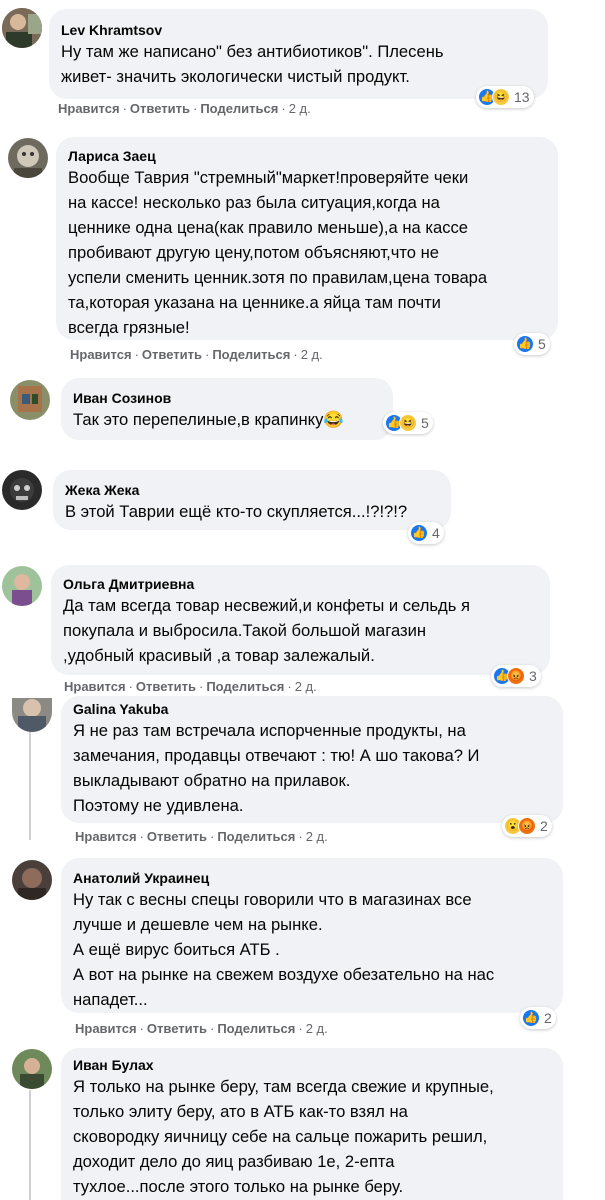  I want to click on comment-author: Лариса Заец, so click(307, 156).